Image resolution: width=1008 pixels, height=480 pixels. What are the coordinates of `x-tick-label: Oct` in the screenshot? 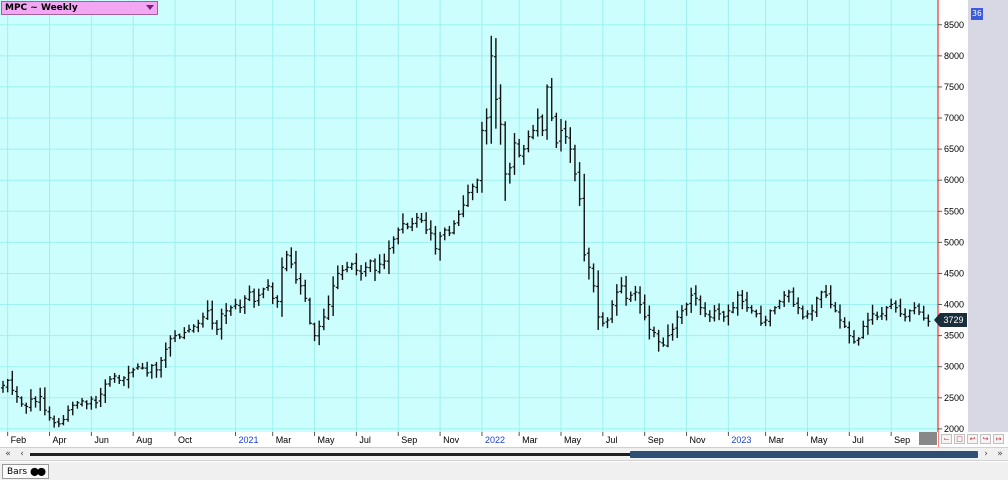 It's located at (185, 440).